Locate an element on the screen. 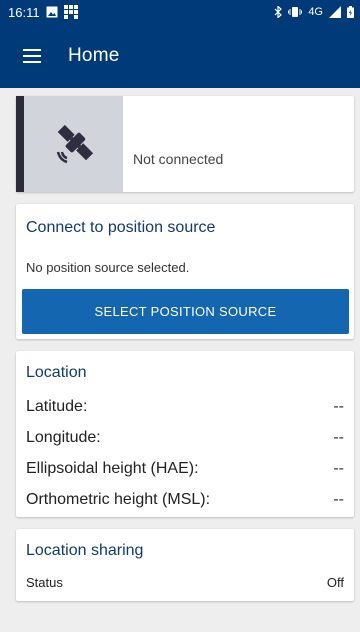 This screenshot has width=360, height=632. app-bar: Home is located at coordinates (180, 56).